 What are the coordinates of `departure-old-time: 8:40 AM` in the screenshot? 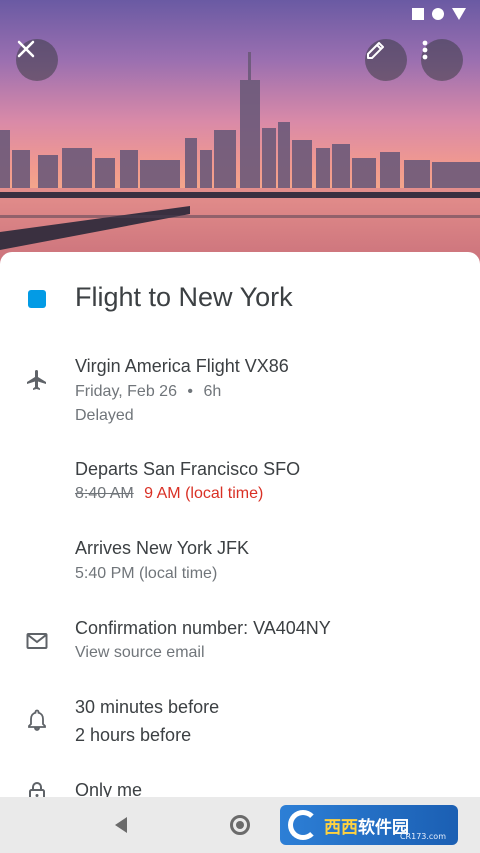 It's located at (104, 493).